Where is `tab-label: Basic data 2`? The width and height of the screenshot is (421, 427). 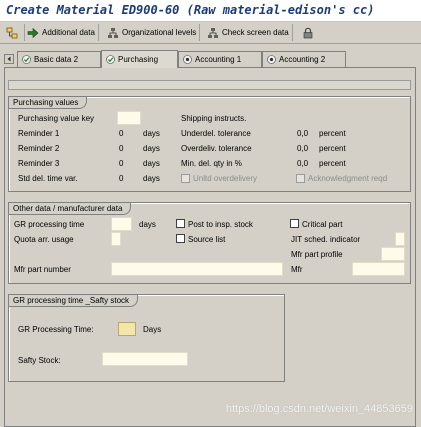 tab-label: Basic data 2 is located at coordinates (56, 59).